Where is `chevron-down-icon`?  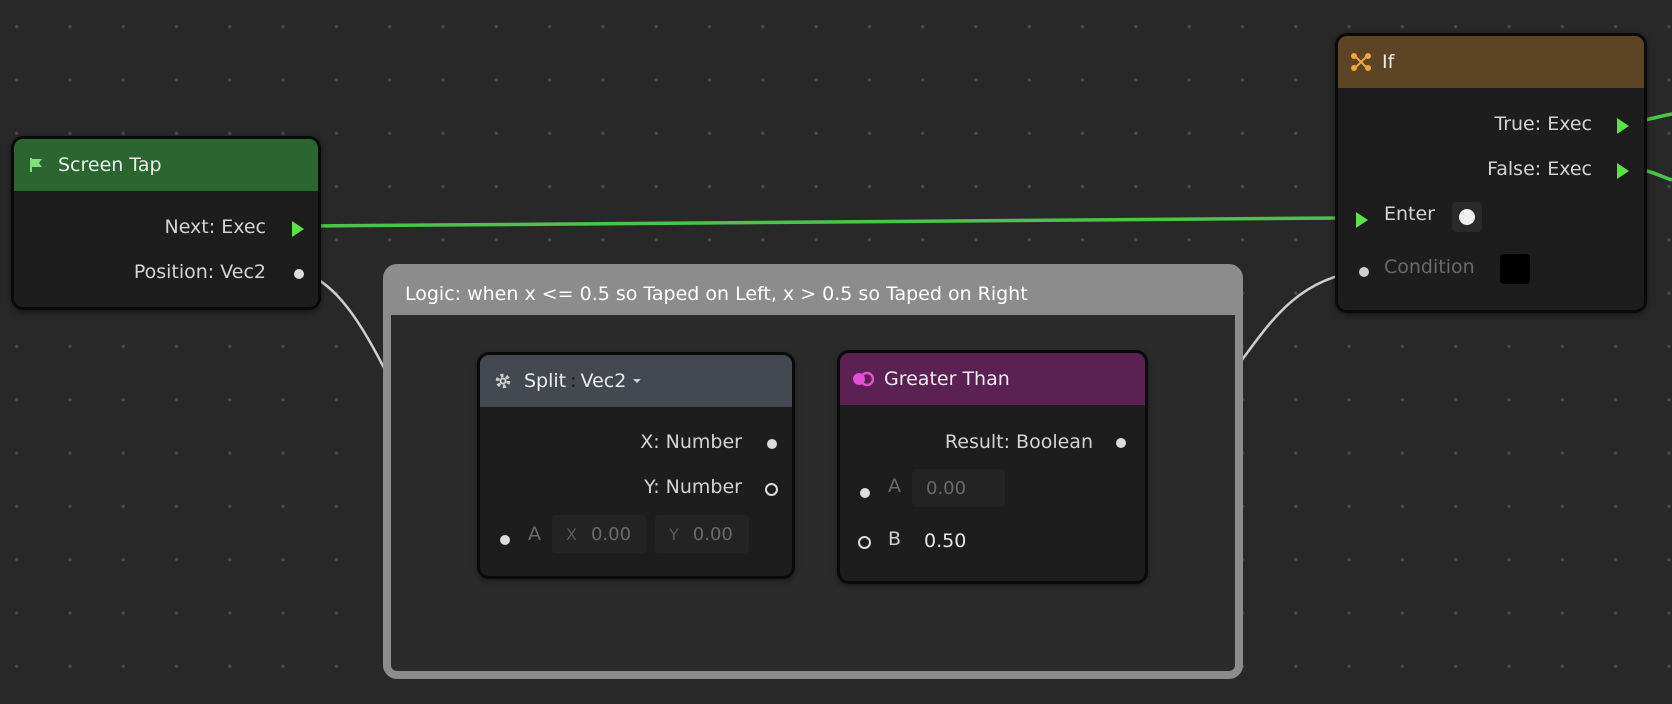 chevron-down-icon is located at coordinates (637, 381).